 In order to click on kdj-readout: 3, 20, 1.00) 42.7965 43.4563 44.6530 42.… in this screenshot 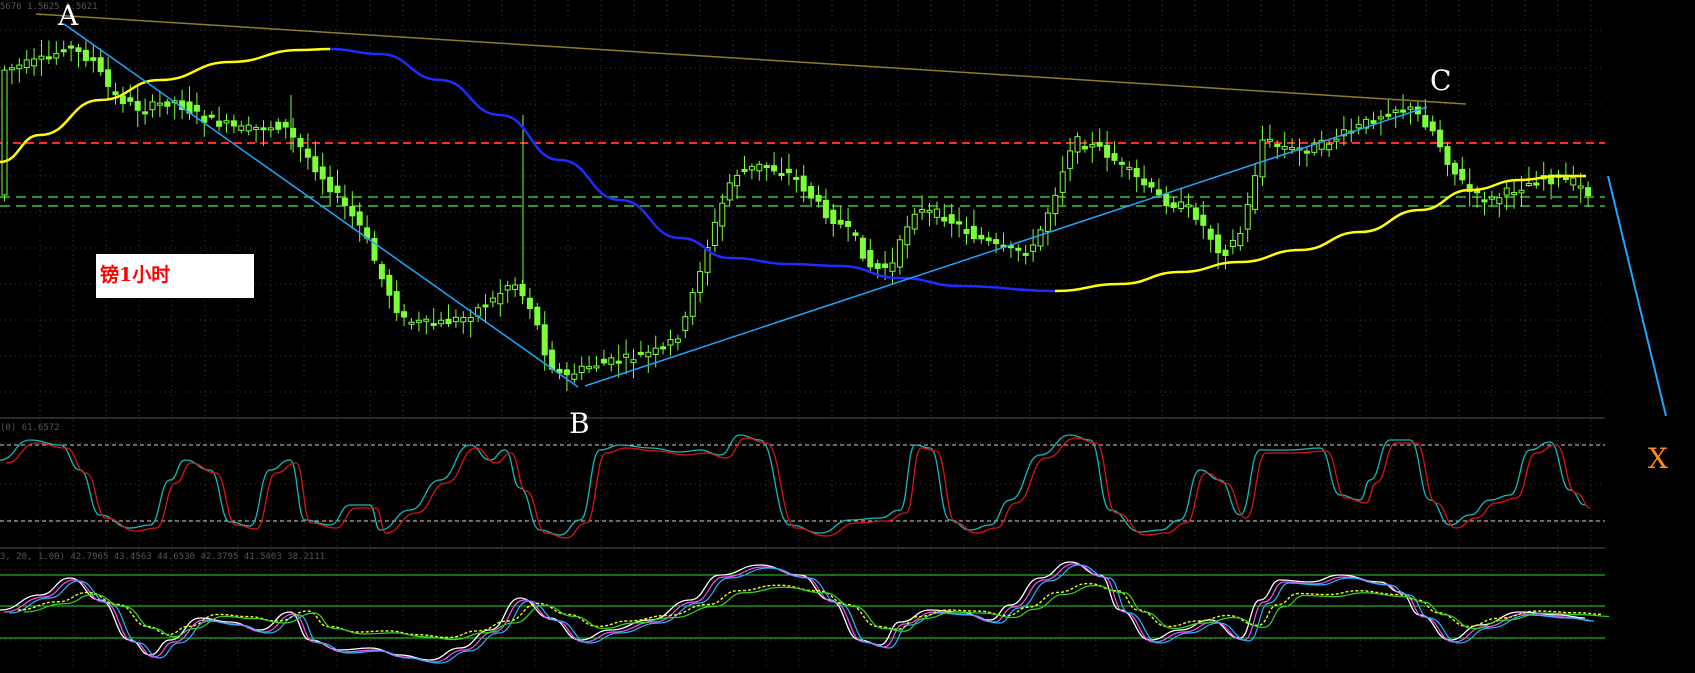, I will do `click(163, 557)`.